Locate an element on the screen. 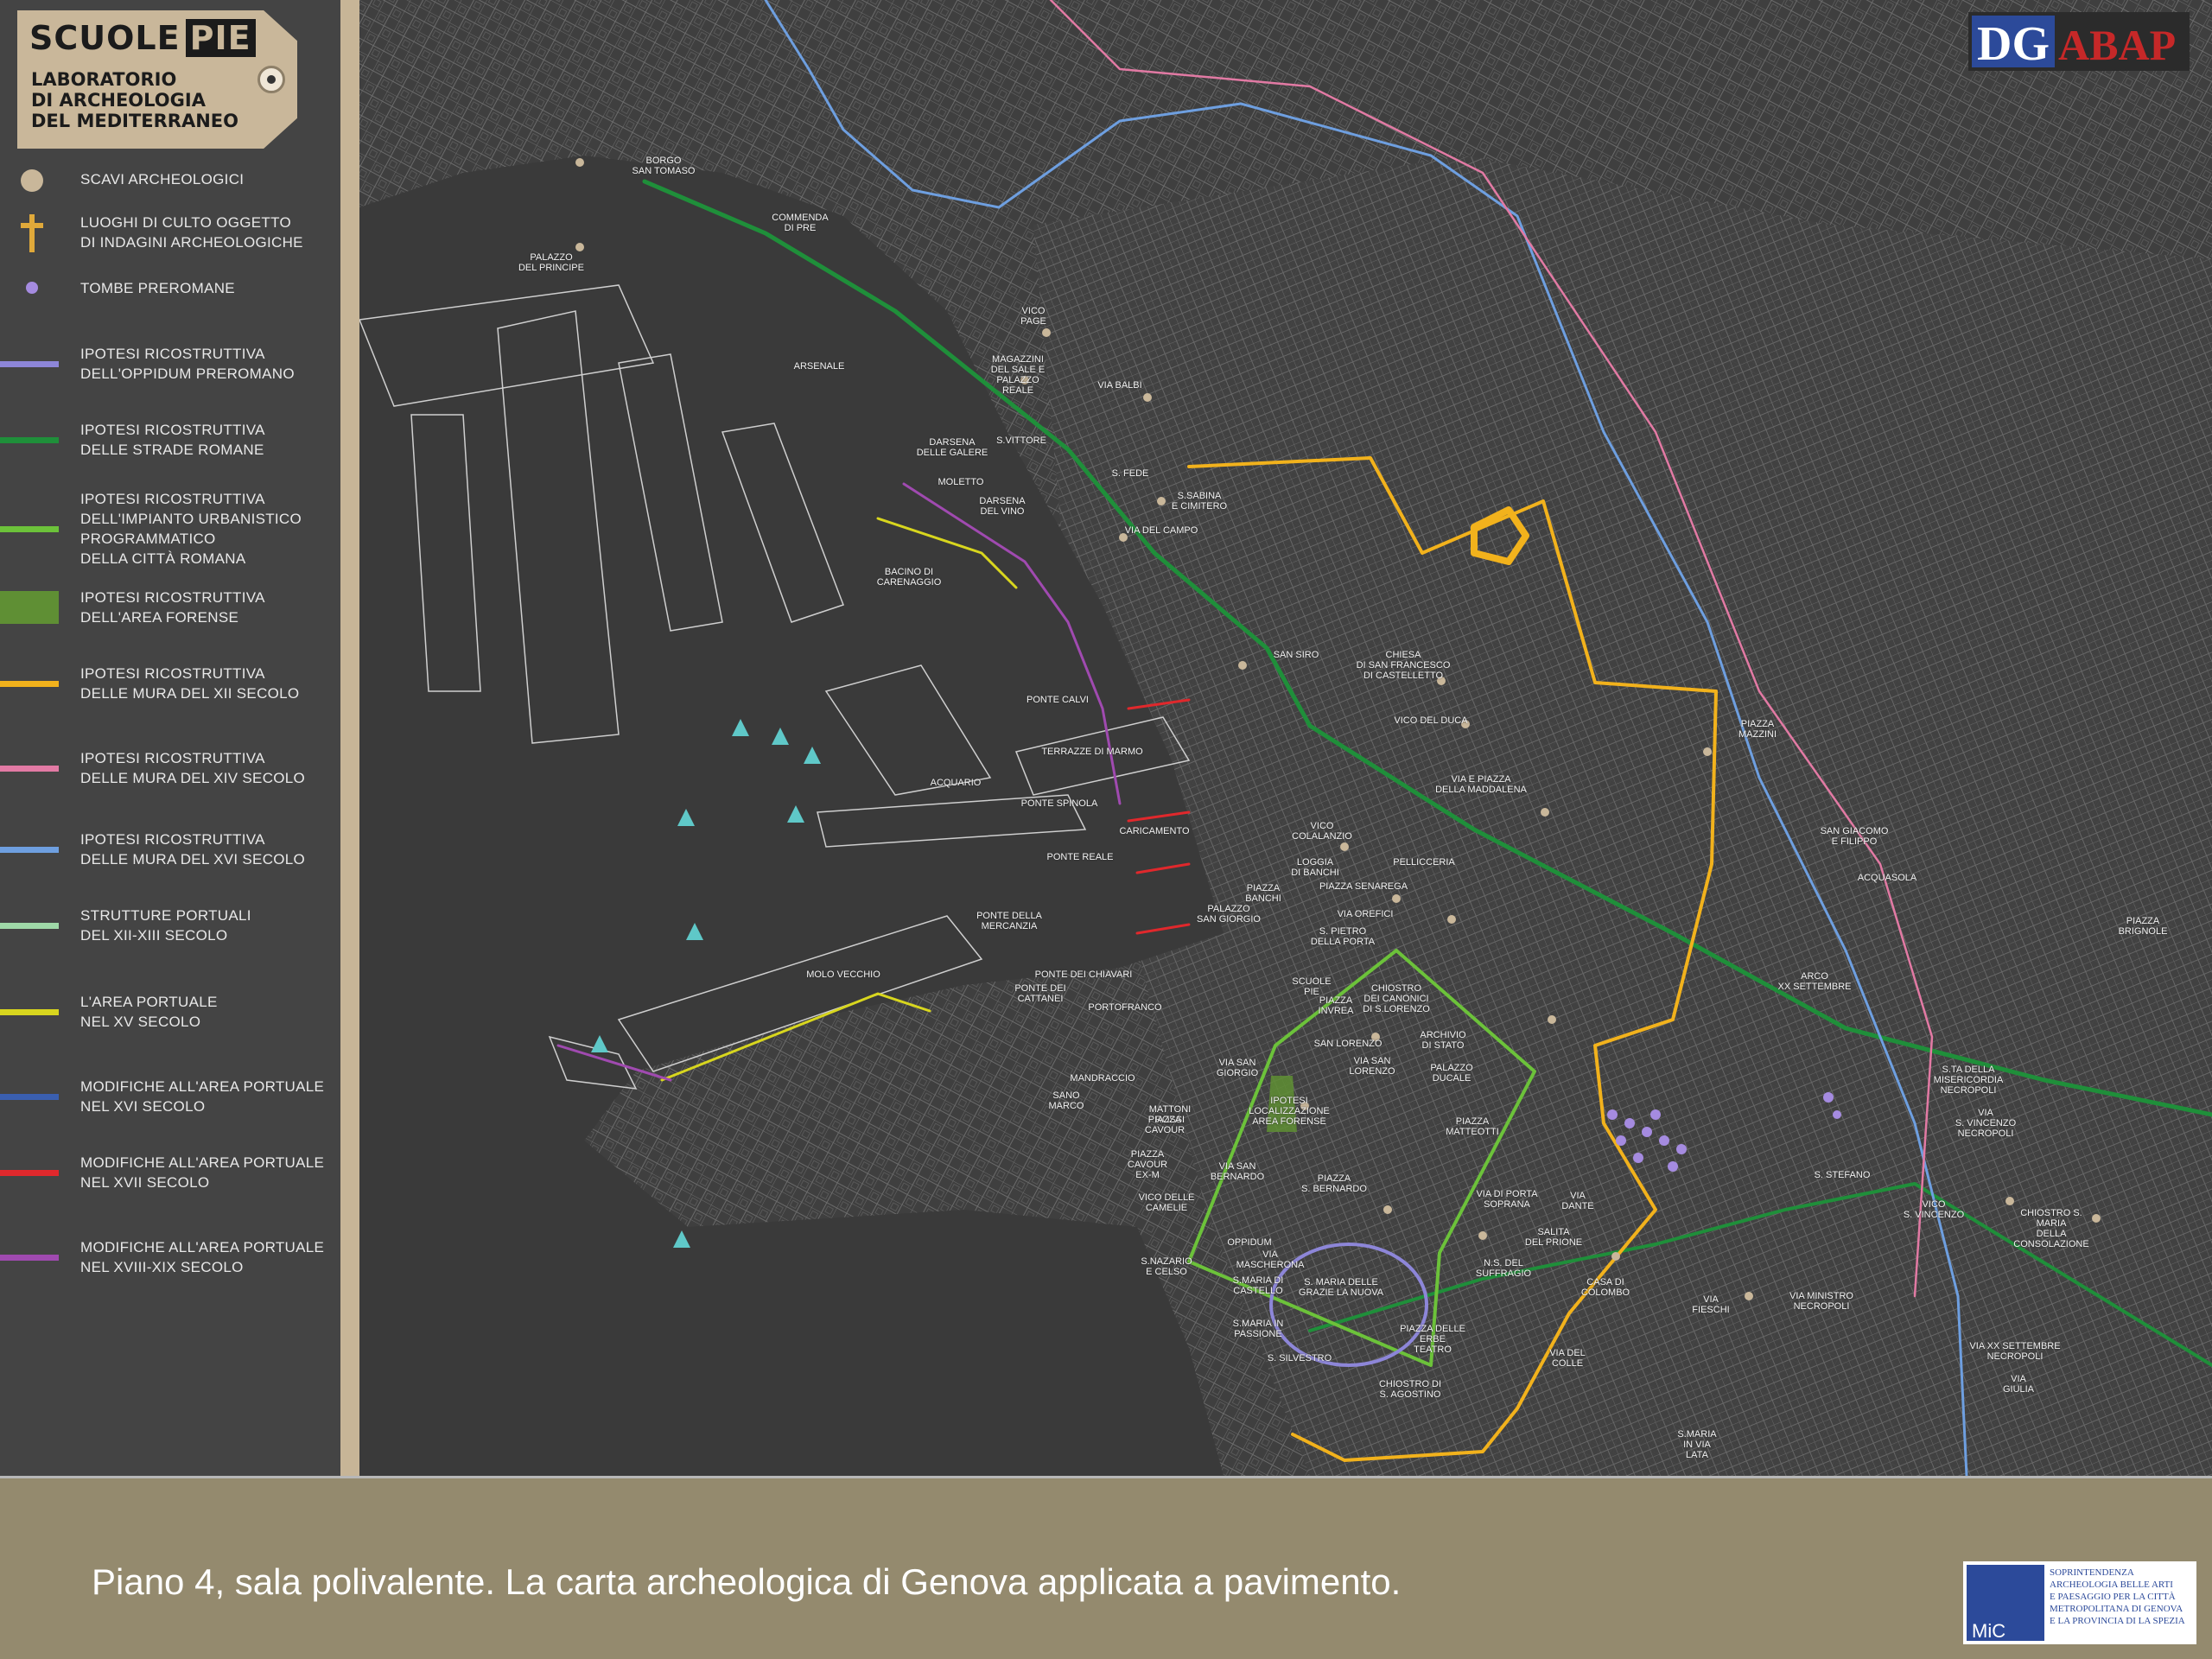 The width and height of the screenshot is (2212, 1659). map-place-label: VIA XX SETTEMBRE NECROPOLI is located at coordinates (2015, 1351).